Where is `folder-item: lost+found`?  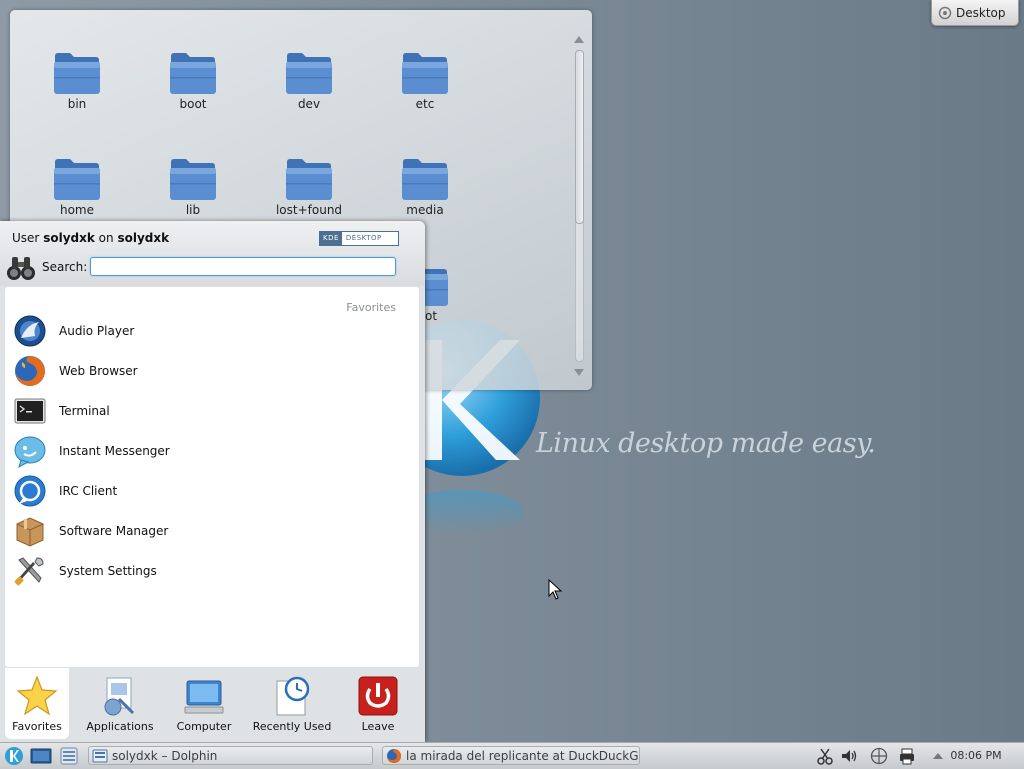 folder-item: lost+found is located at coordinates (309, 186).